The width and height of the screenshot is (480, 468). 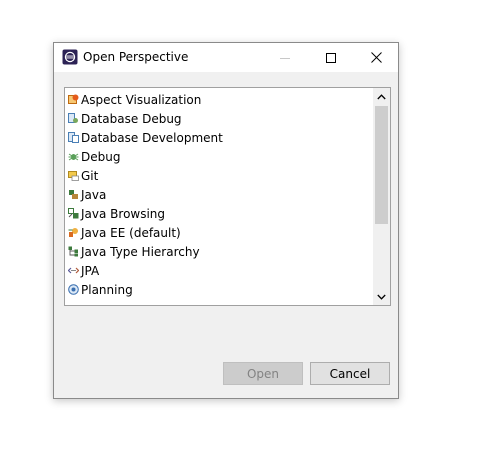 What do you see at coordinates (218, 270) in the screenshot?
I see `list-item-jpa: JPA` at bounding box center [218, 270].